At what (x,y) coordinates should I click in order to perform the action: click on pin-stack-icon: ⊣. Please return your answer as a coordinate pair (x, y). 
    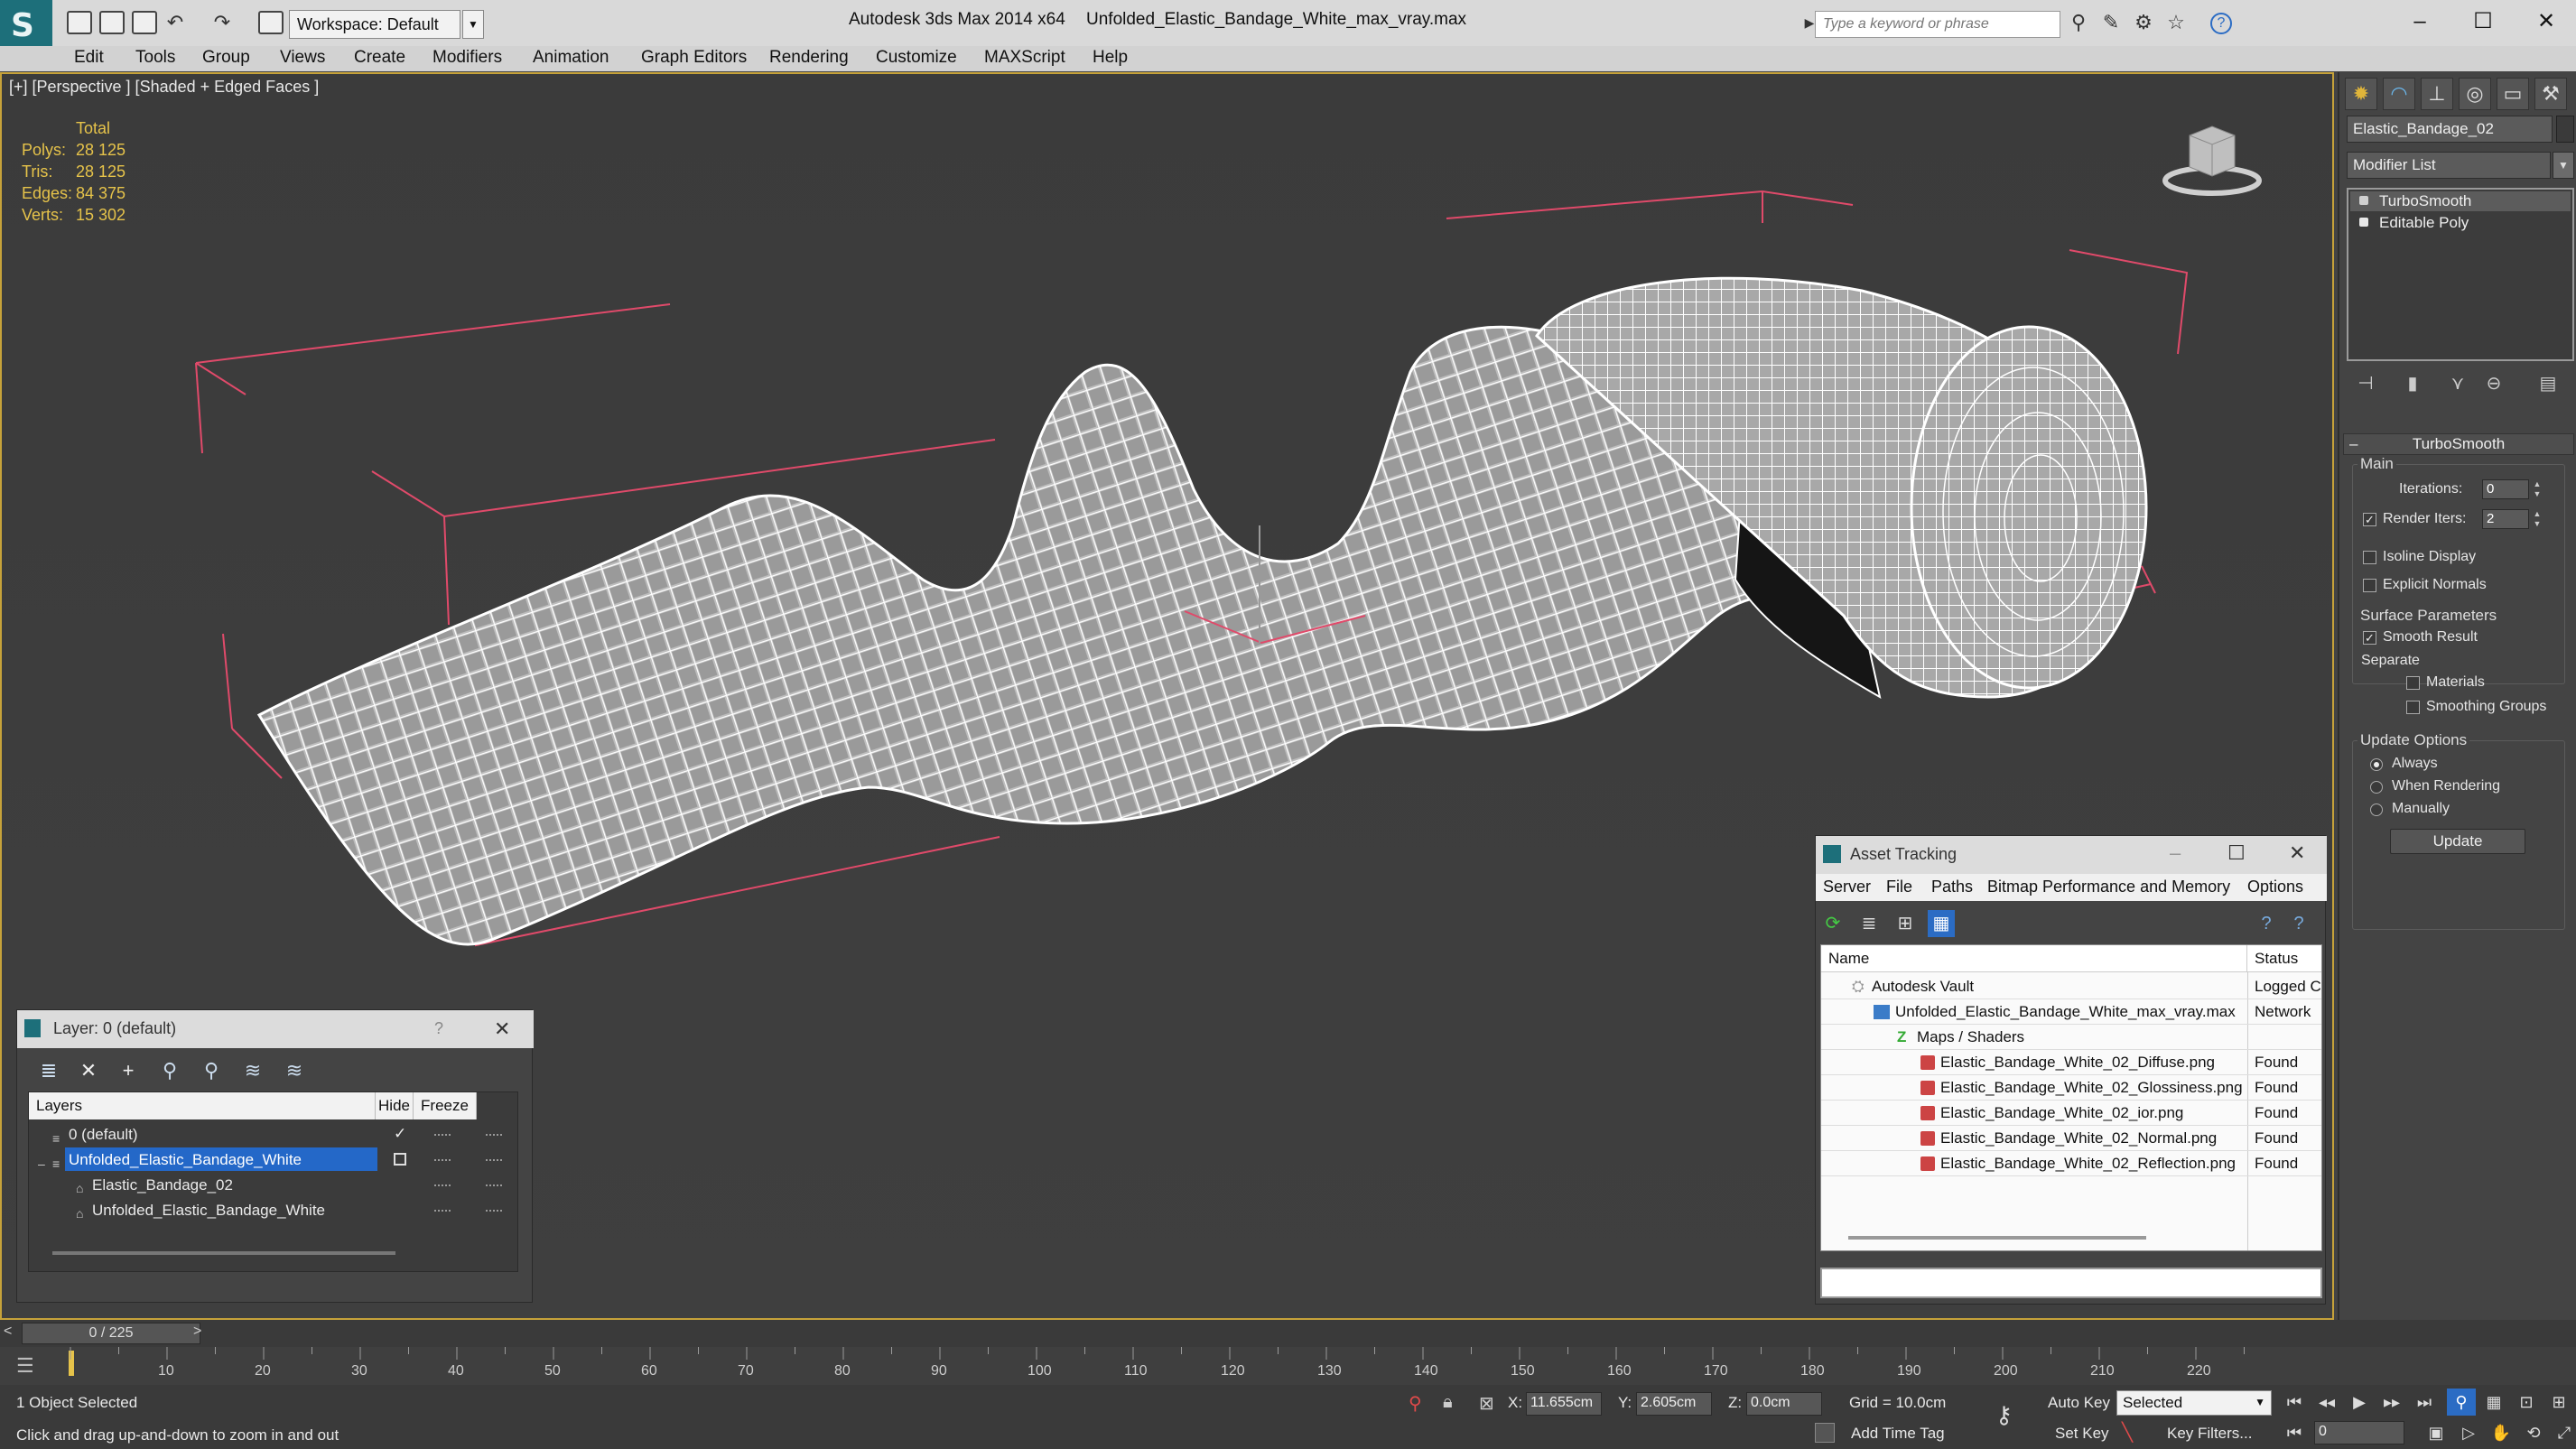
    Looking at the image, I should click on (2365, 383).